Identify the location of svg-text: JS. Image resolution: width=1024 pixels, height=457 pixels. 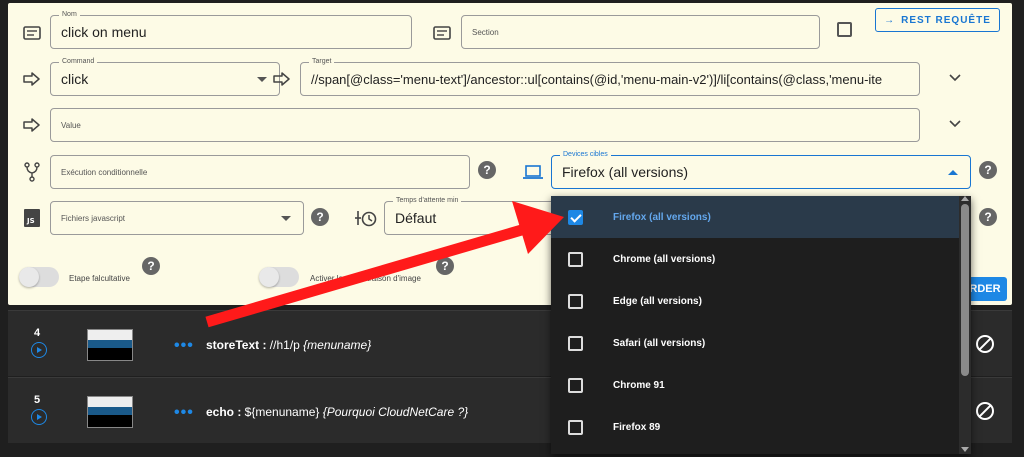
(30, 221).